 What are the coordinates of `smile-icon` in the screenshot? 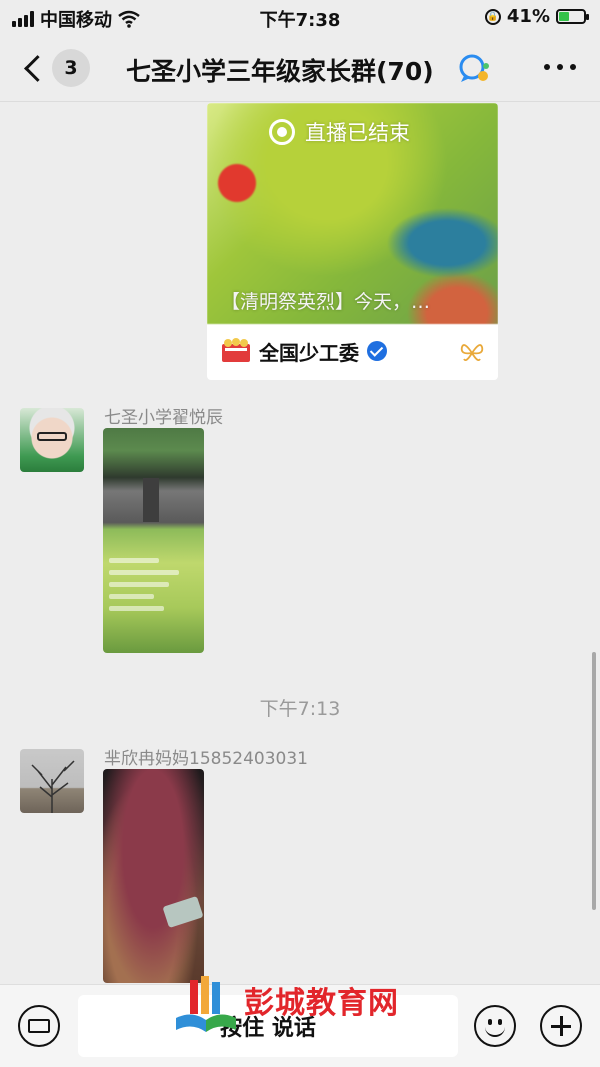 It's located at (495, 1031).